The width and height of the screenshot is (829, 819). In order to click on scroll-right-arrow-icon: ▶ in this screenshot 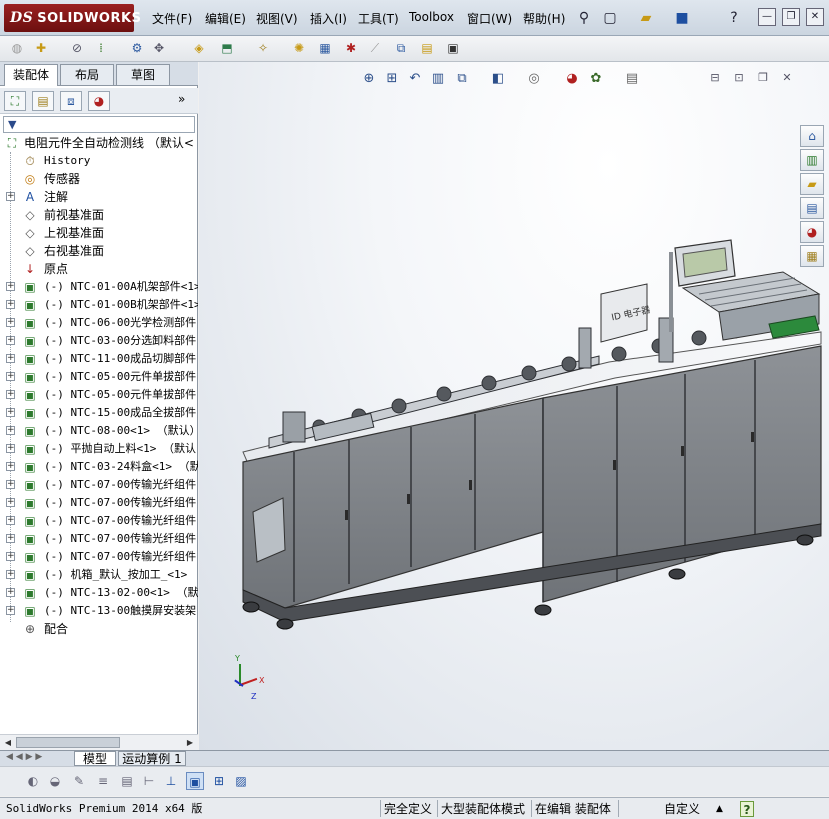, I will do `click(190, 742)`.